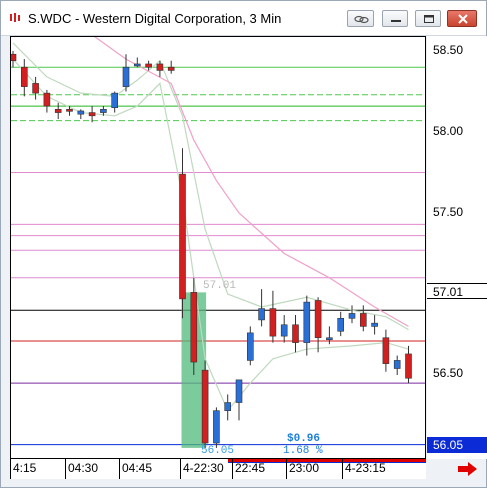  What do you see at coordinates (396, 21) in the screenshot?
I see `minimize-icon` at bounding box center [396, 21].